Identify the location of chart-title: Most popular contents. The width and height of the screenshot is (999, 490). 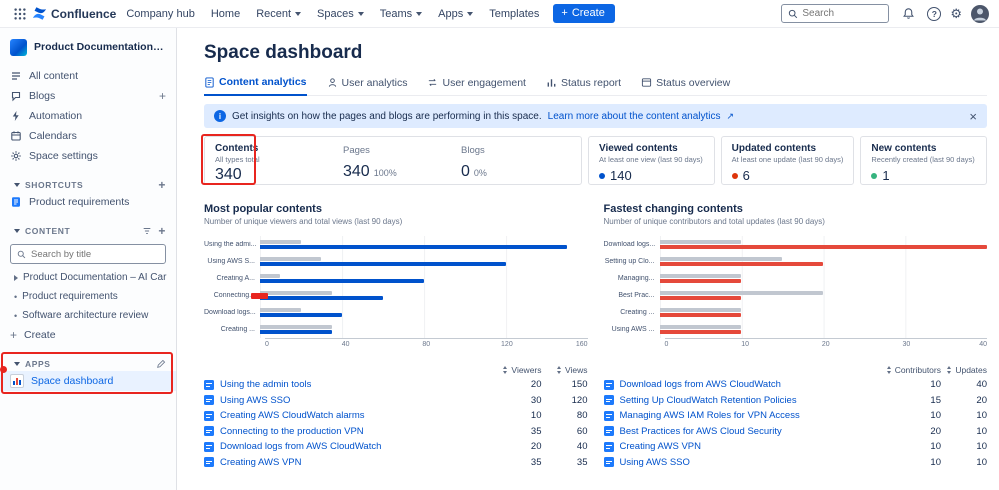
(263, 209).